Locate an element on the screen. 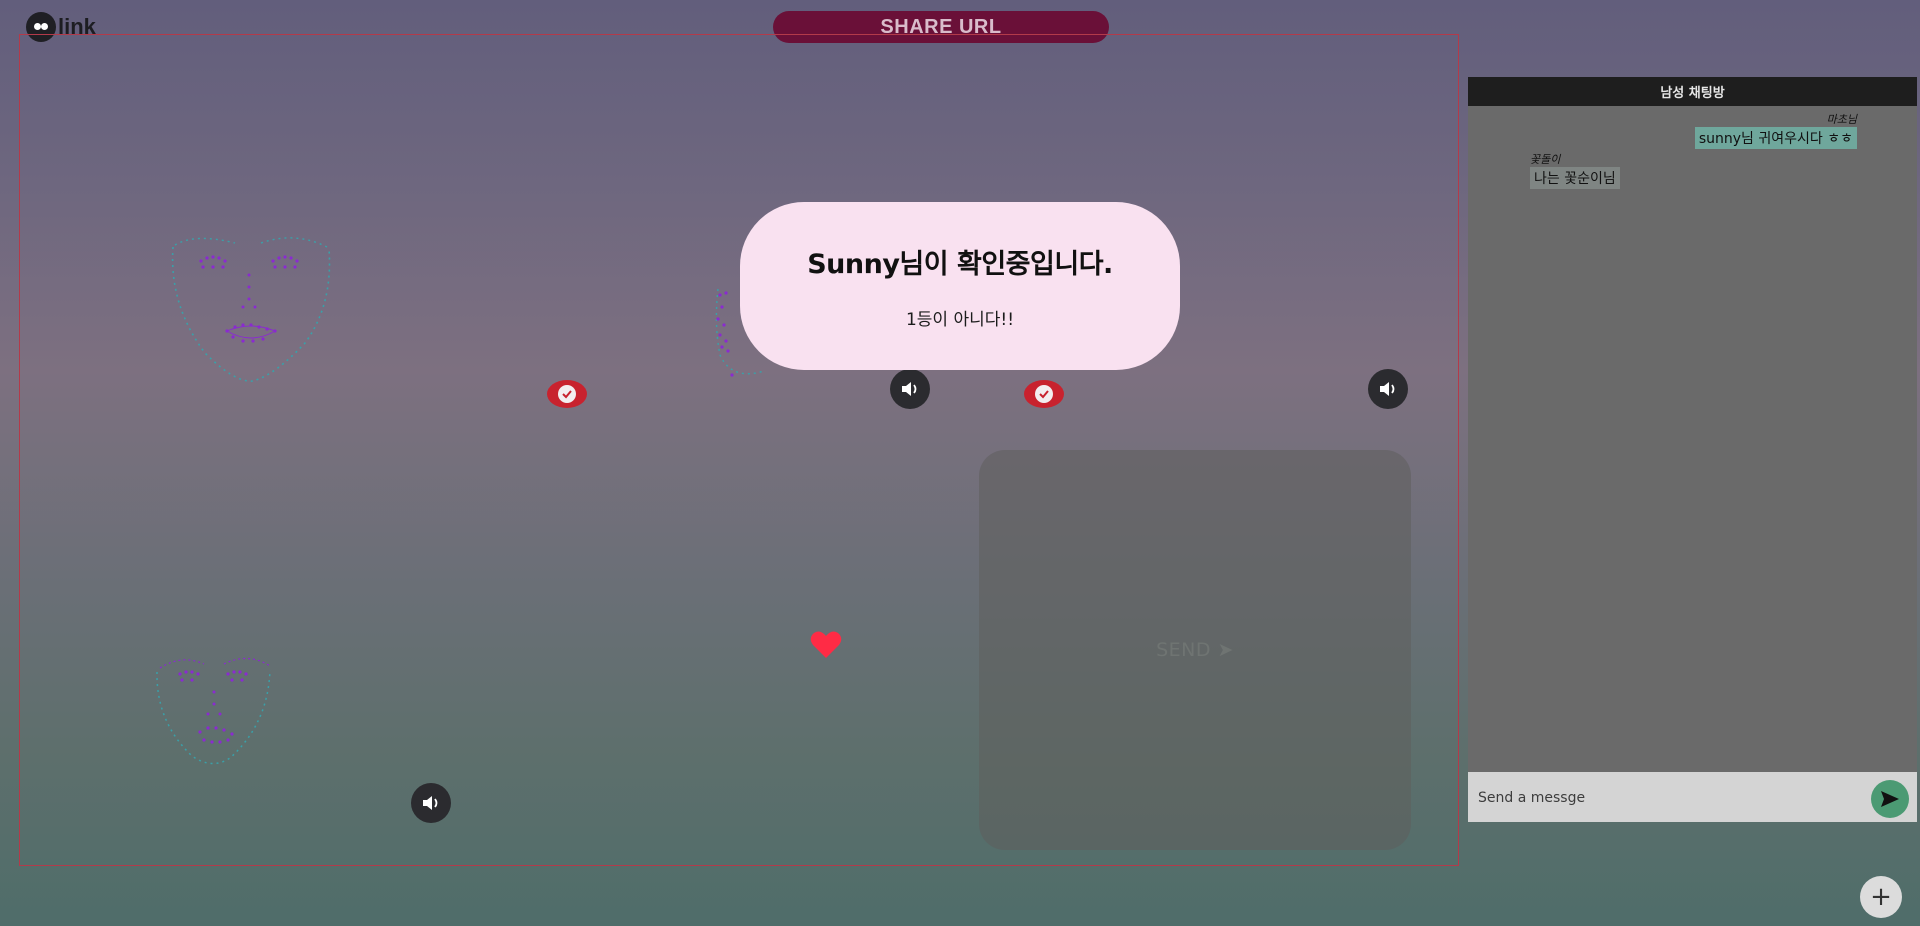  chat-message: 꽃돌이 나는 꽃순이님 is located at coordinates (1575, 170).